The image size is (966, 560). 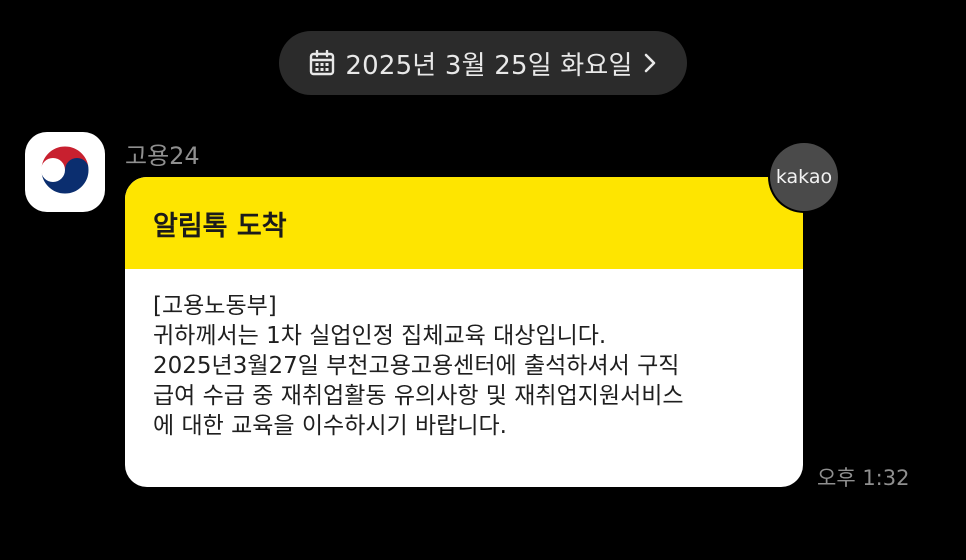 I want to click on body-line: 귀하께서는 1차 실업인정 집체교육 대상입니다., so click(x=380, y=336).